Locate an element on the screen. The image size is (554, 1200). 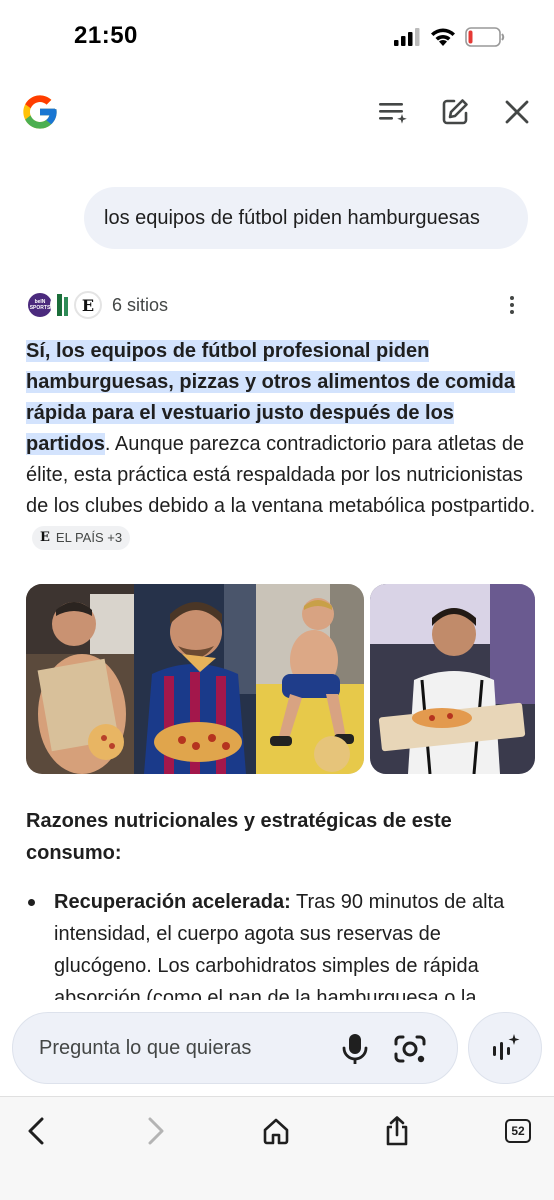
el-pais-letter: E is located at coordinates (88, 305).